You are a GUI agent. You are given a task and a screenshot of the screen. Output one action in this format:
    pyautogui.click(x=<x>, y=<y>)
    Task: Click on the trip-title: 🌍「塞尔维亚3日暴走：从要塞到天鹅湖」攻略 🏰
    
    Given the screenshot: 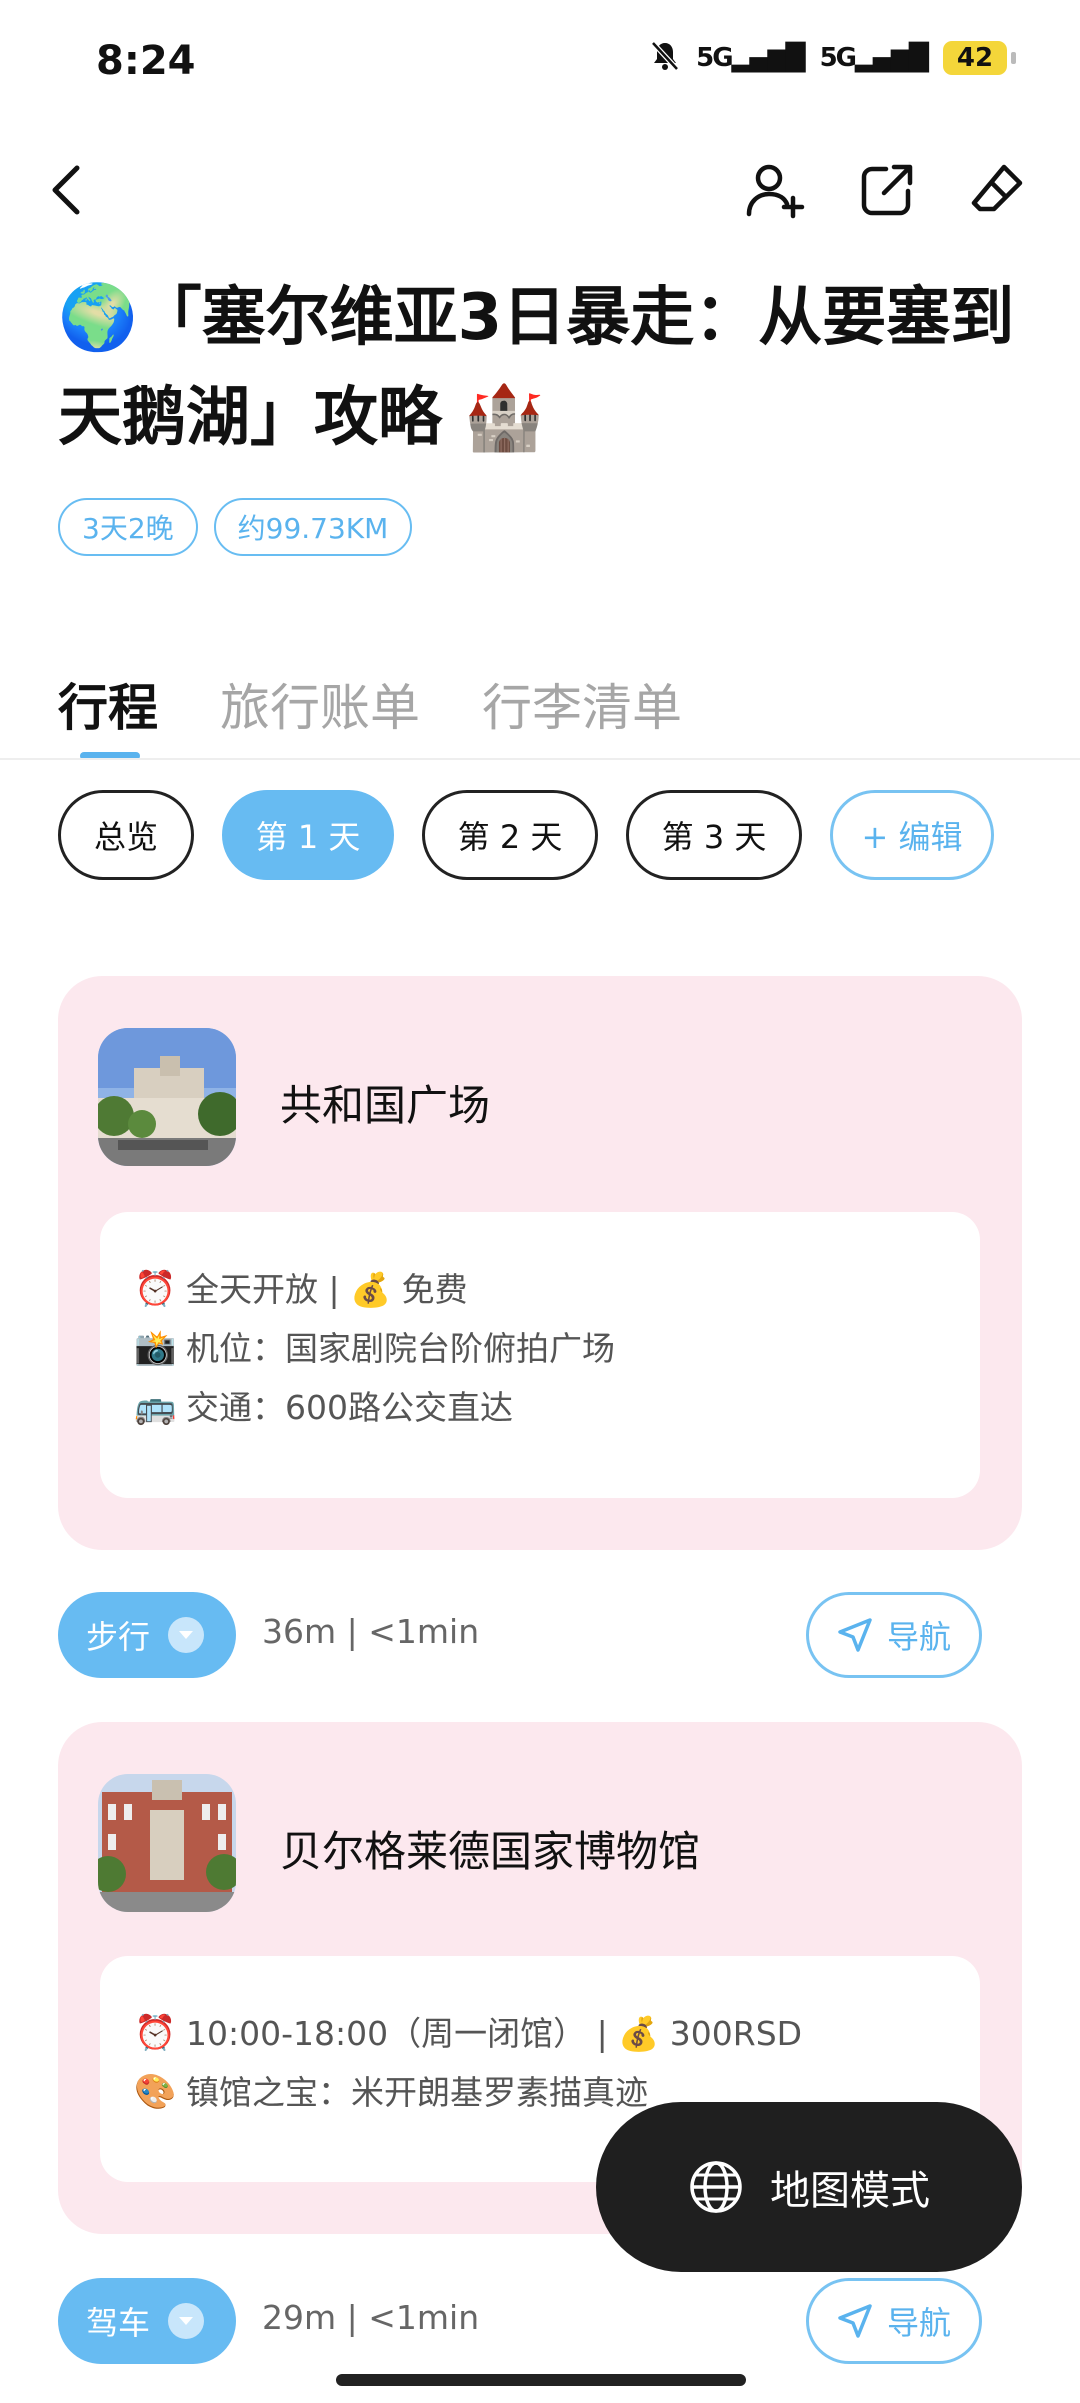 What is the action you would take?
    pyautogui.click(x=536, y=368)
    